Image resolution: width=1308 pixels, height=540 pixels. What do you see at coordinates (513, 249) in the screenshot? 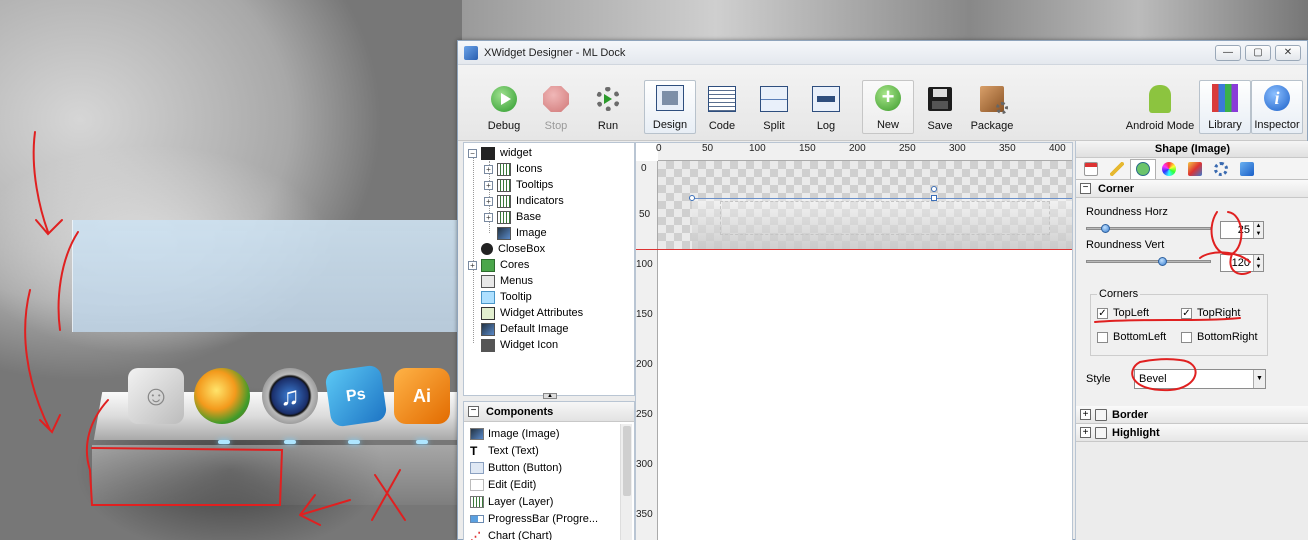
I see `tree-item-closebox: CloseBox` at bounding box center [513, 249].